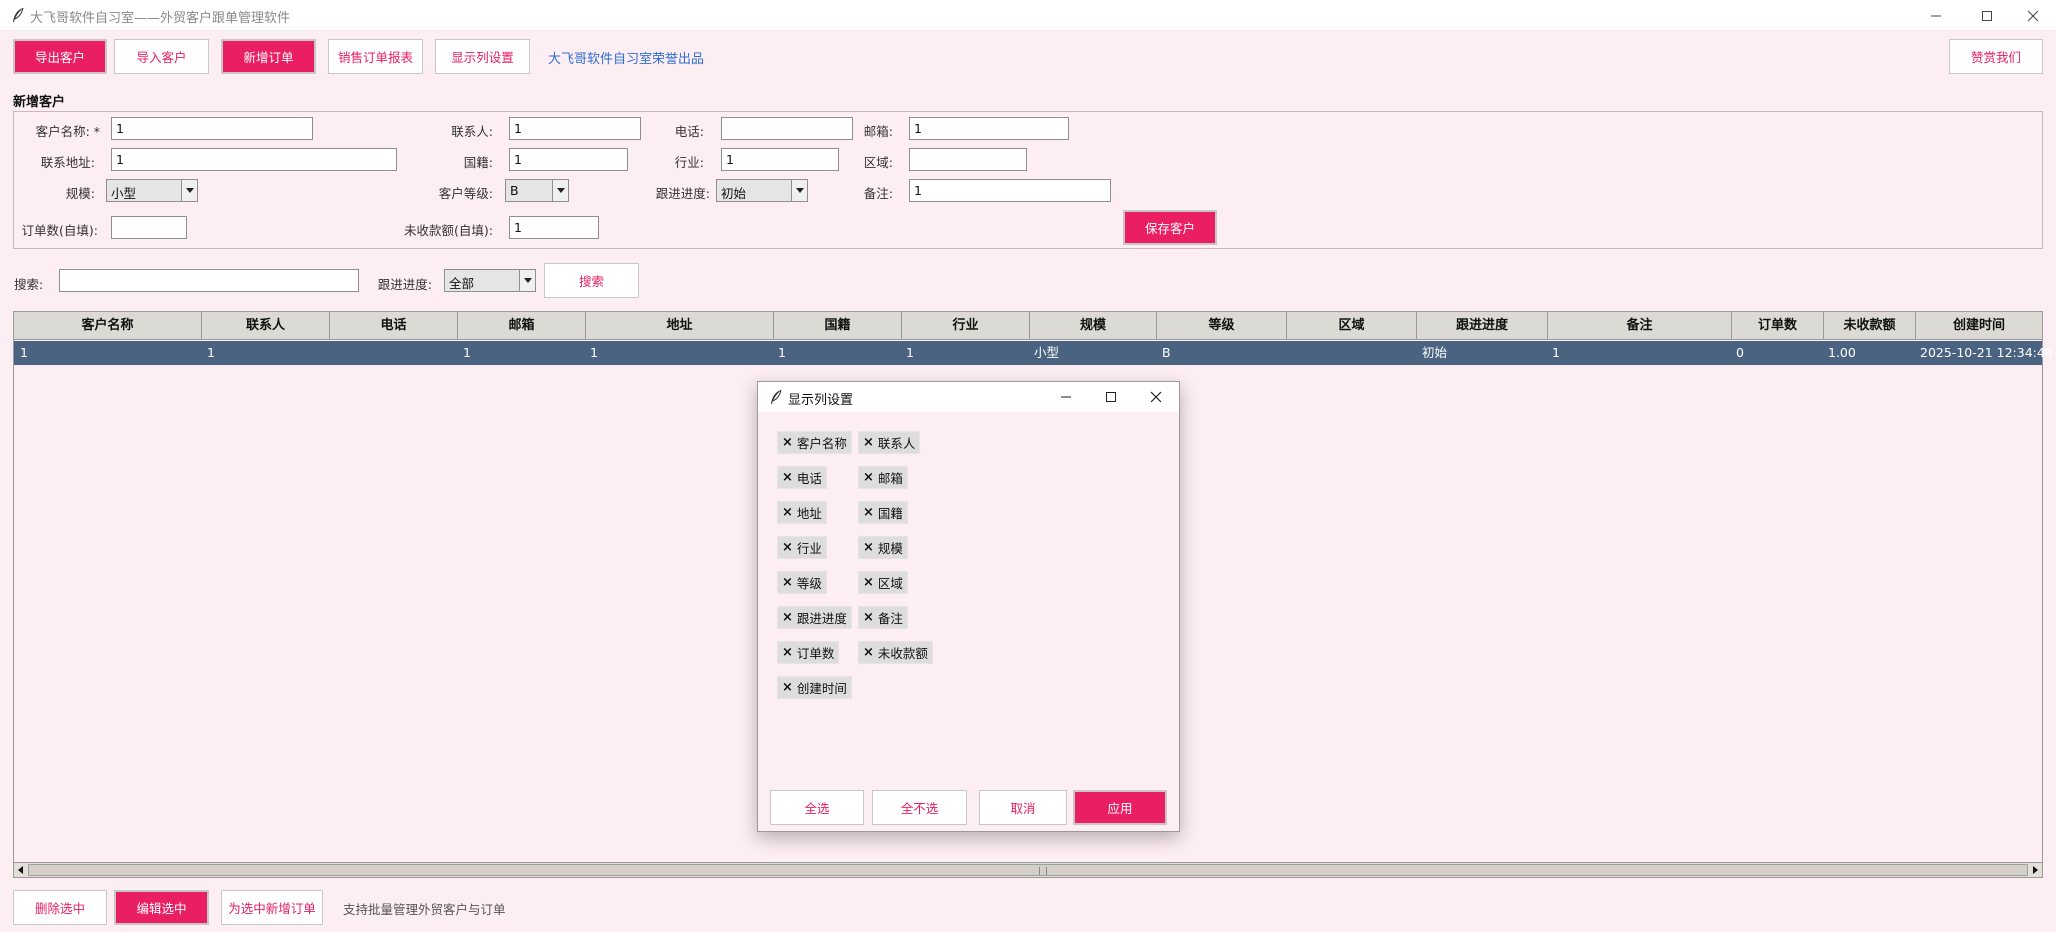 This screenshot has width=2056, height=932. I want to click on column-header: 规模, so click(1093, 326).